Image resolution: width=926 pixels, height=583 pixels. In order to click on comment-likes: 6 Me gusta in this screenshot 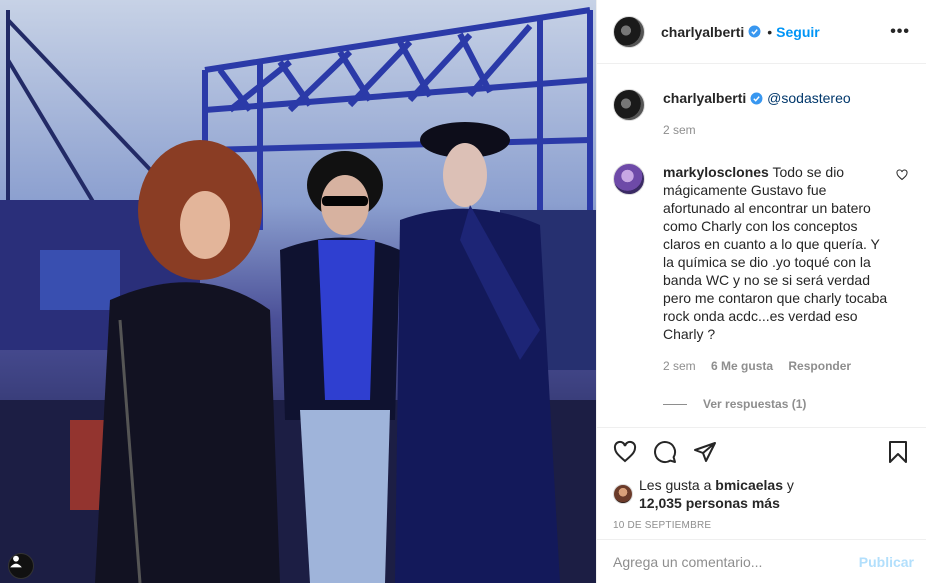, I will do `click(742, 366)`.